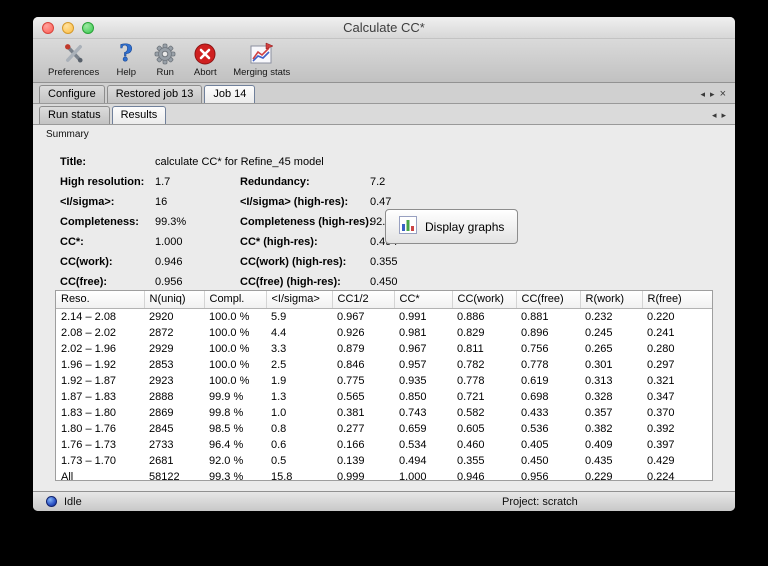 The image size is (768, 566). What do you see at coordinates (226, 397) in the screenshot?
I see `table-cell: 99.9 %` at bounding box center [226, 397].